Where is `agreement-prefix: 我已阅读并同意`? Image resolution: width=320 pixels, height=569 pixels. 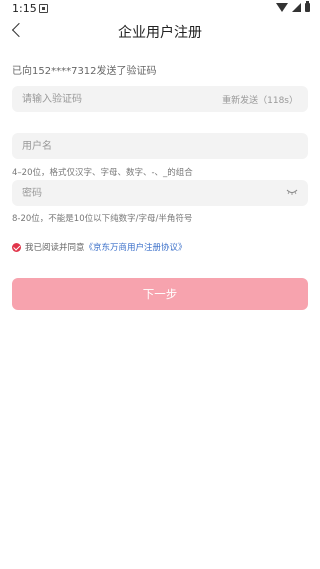
agreement-prefix: 我已阅读并同意 is located at coordinates (55, 248).